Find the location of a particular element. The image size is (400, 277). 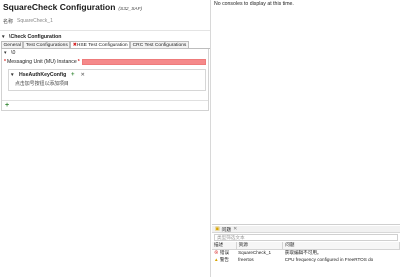

issue-cell: 获取编辑不可用。 is located at coordinates (303, 252).